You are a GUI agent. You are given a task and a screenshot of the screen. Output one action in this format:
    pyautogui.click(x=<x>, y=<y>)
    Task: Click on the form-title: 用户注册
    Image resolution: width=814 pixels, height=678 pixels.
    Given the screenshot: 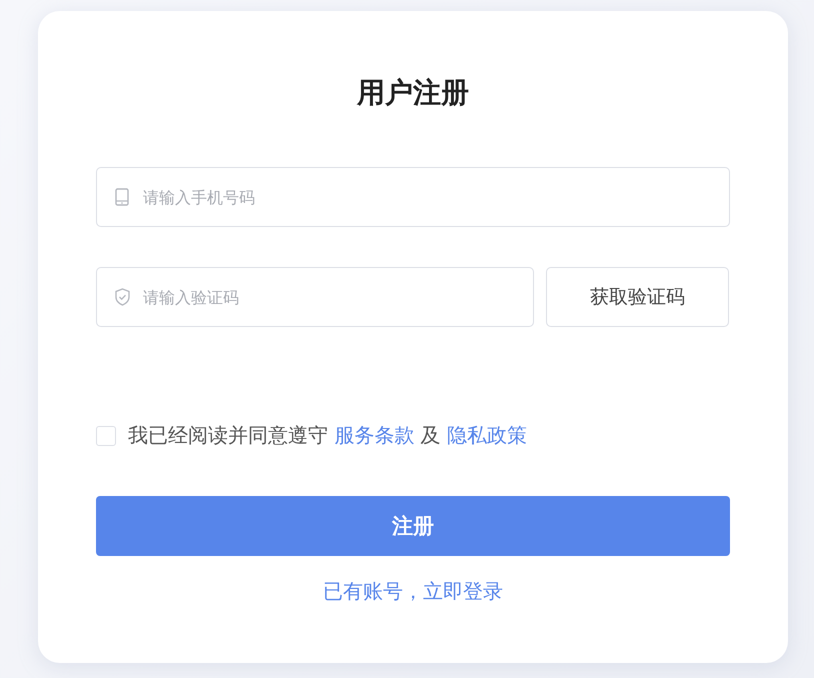 What is the action you would take?
    pyautogui.click(x=413, y=93)
    